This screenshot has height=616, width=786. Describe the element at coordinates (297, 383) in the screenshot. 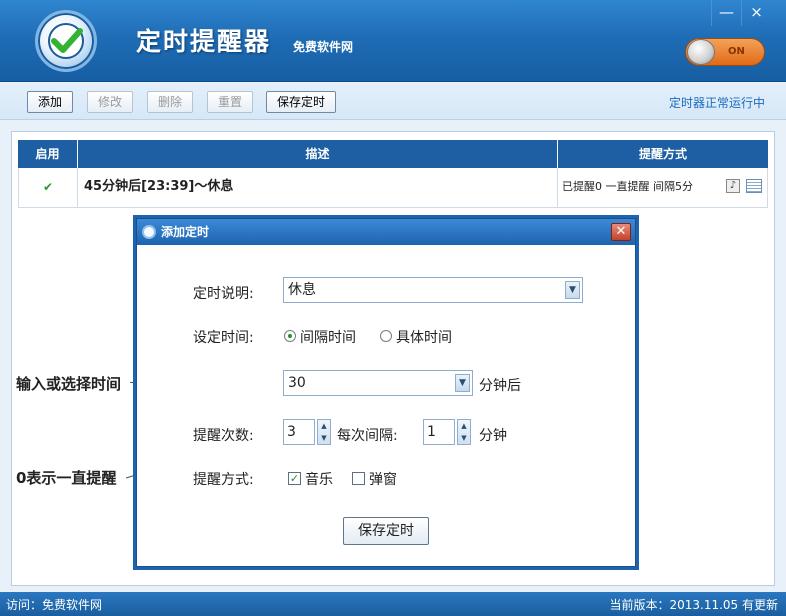

I see `interval-value: 30` at that location.